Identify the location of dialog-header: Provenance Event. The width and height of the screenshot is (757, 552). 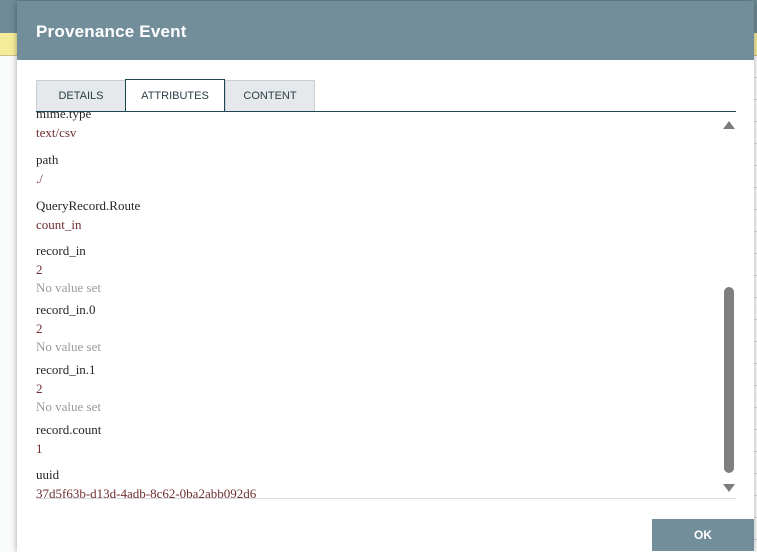
(385, 30).